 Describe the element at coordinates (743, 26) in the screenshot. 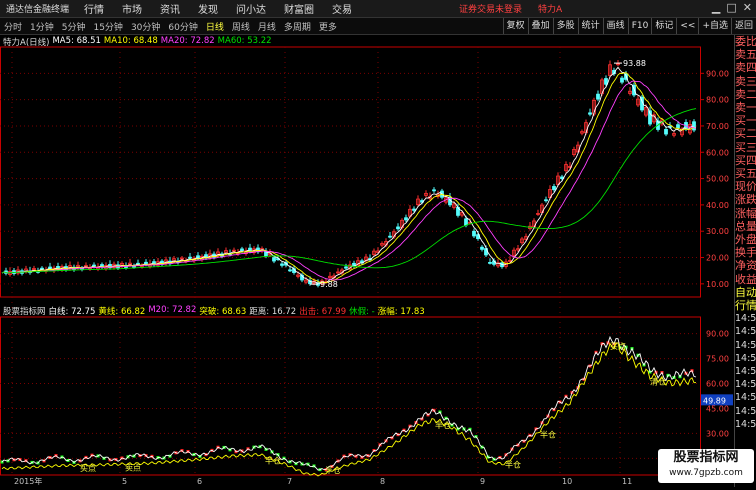

I see `back-button: 返回` at that location.